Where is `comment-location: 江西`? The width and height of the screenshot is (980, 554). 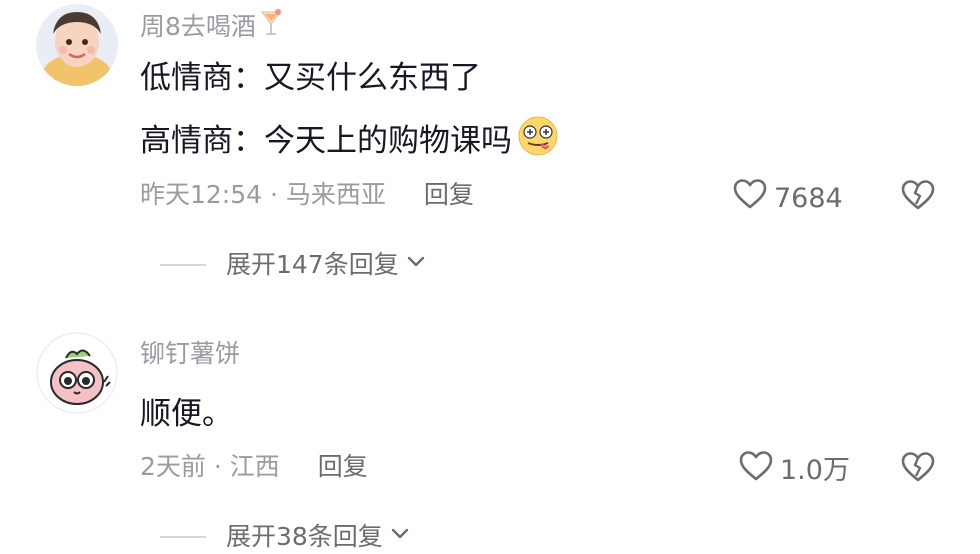
comment-location: 江西 is located at coordinates (254, 466).